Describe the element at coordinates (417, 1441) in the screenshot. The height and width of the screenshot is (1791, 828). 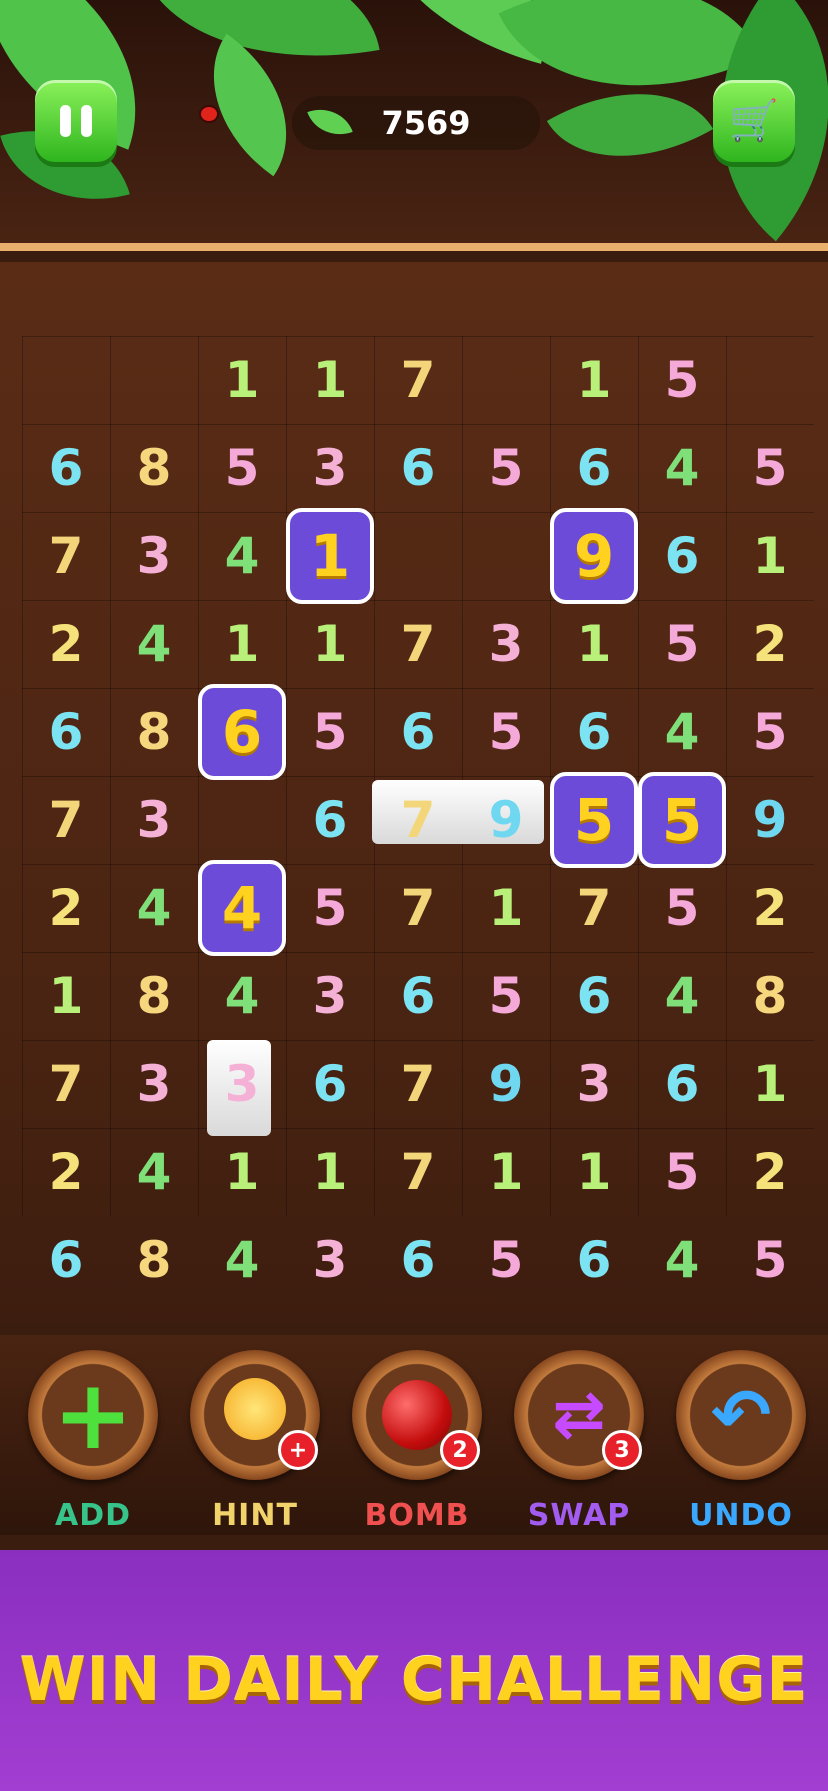
I see `bomb-button: 2 BOMB` at that location.